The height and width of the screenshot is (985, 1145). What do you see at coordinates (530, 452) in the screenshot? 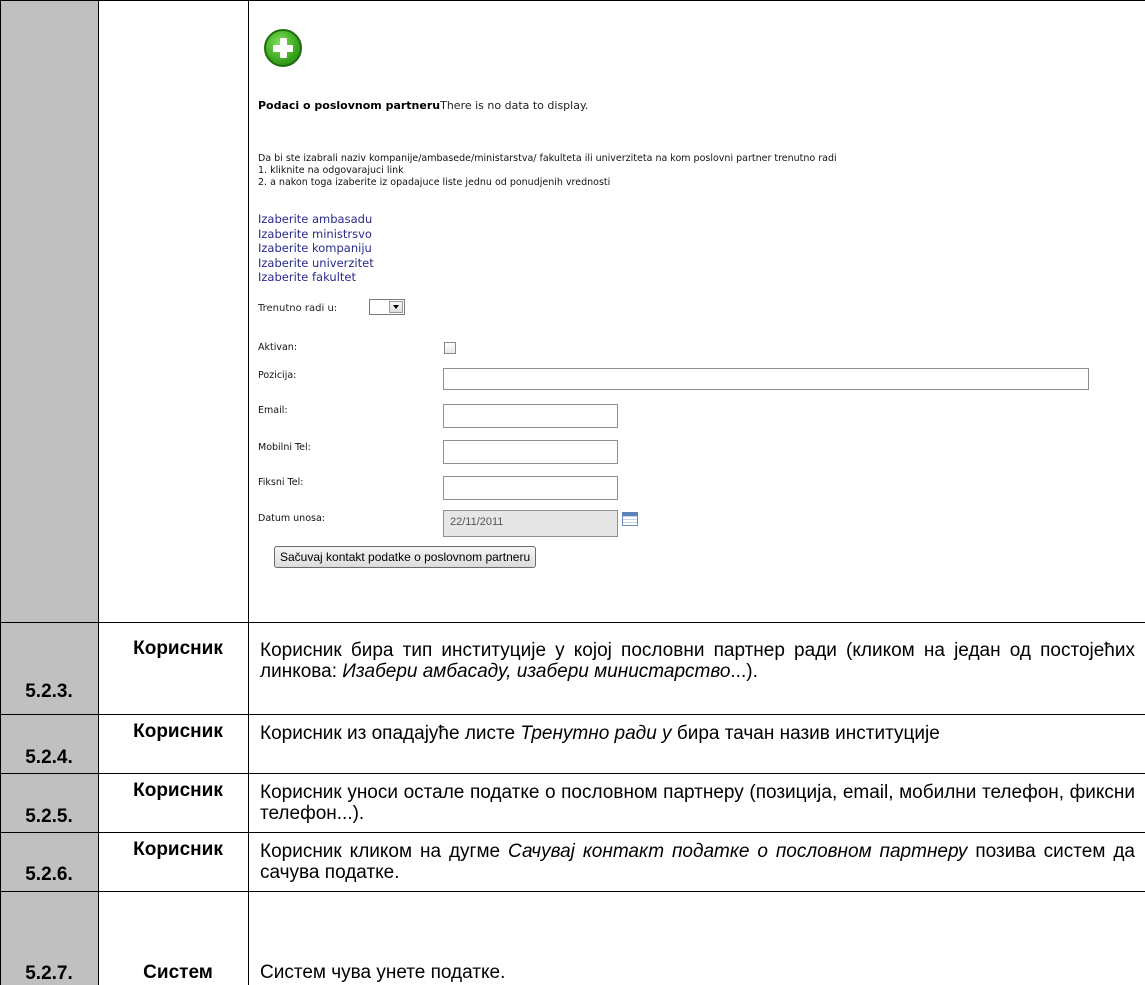
I see `mobilni-input` at bounding box center [530, 452].